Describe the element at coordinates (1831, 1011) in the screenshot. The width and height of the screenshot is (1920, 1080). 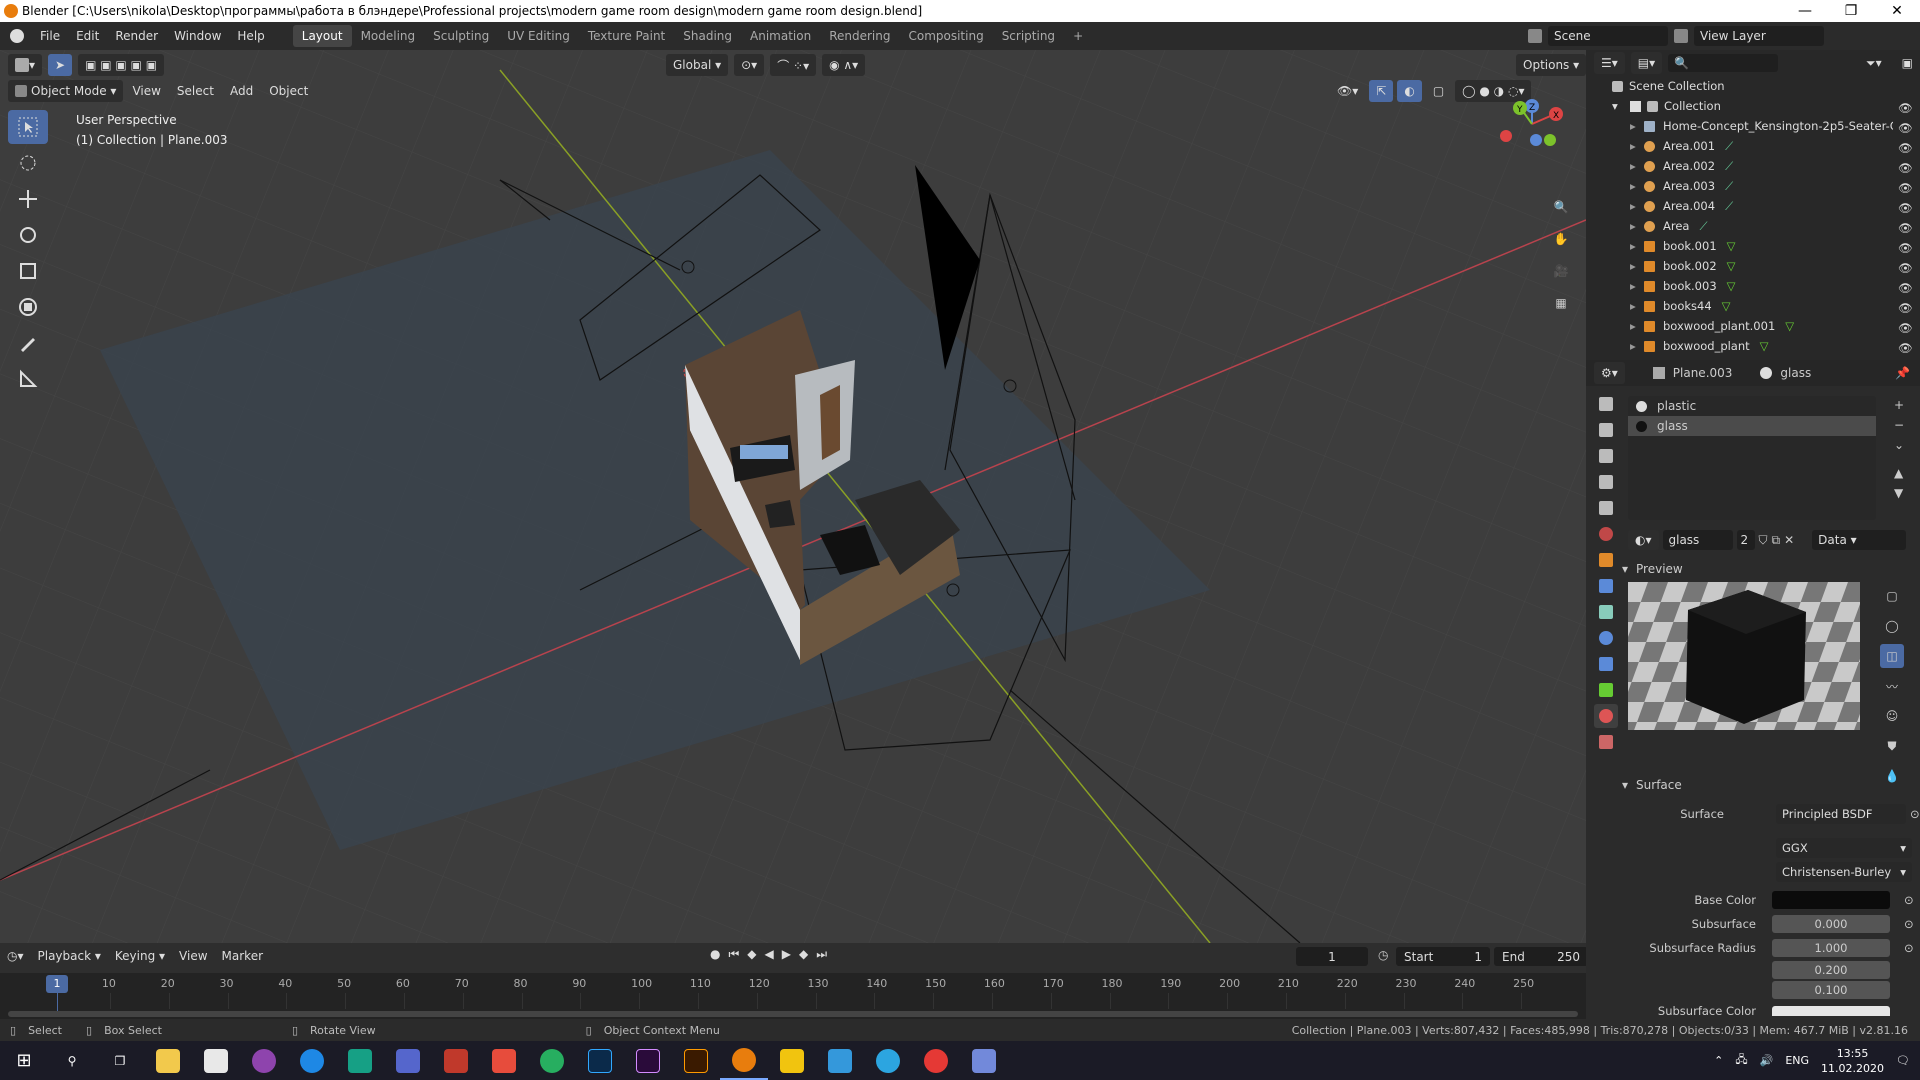
I see `subsurface-color-swatch` at that location.